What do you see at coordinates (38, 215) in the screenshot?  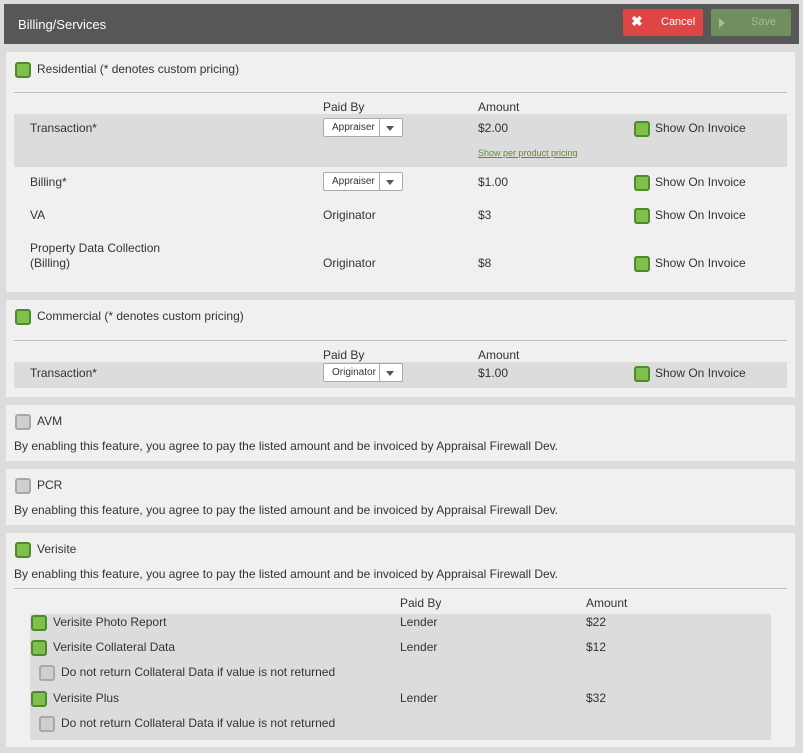 I see `row-name: VA` at bounding box center [38, 215].